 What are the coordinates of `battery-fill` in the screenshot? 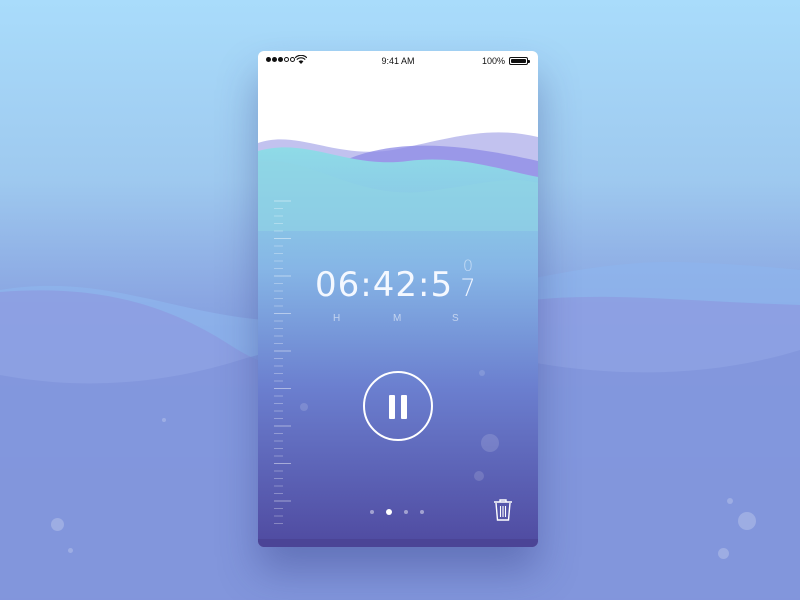 It's located at (518, 61).